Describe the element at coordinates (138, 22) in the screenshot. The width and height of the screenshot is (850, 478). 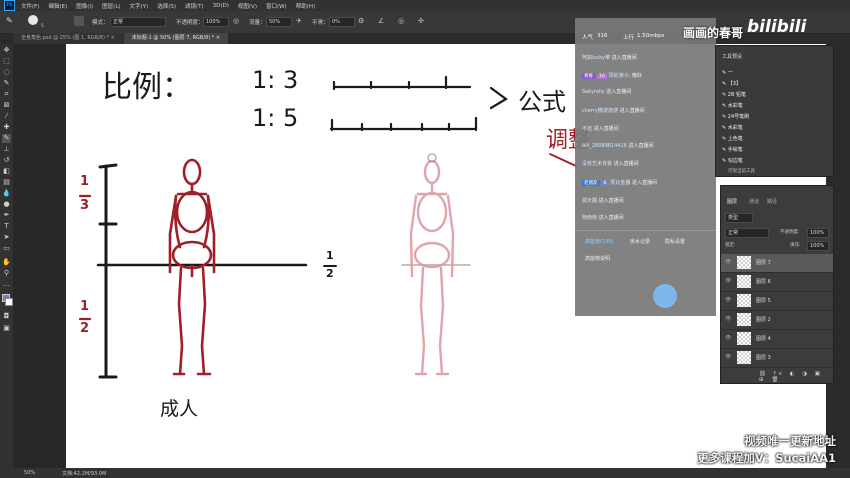
I see `mode-select: 正常` at that location.